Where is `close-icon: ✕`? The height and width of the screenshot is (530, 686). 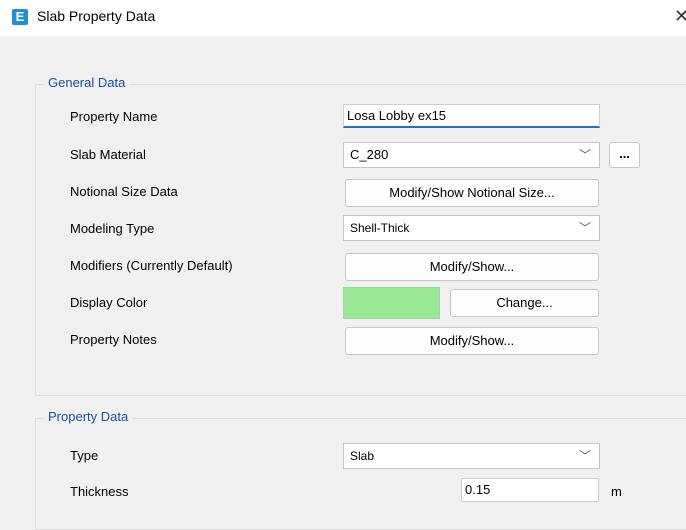
close-icon: ✕ is located at coordinates (680, 16).